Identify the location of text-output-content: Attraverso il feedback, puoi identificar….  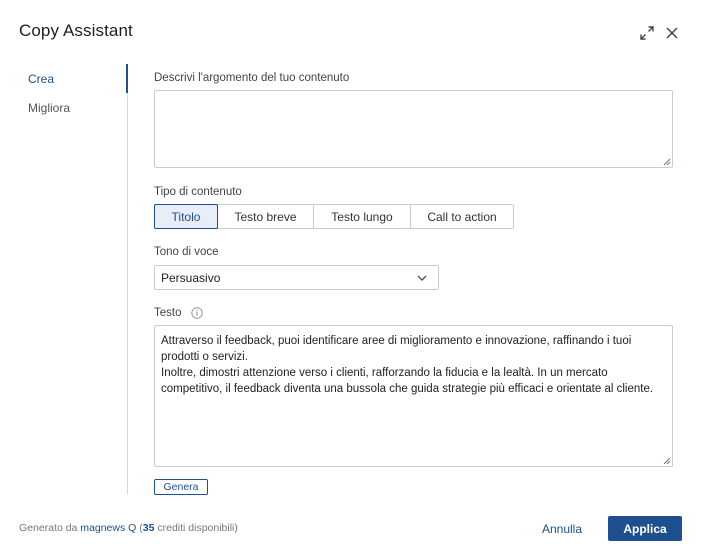
(407, 365).